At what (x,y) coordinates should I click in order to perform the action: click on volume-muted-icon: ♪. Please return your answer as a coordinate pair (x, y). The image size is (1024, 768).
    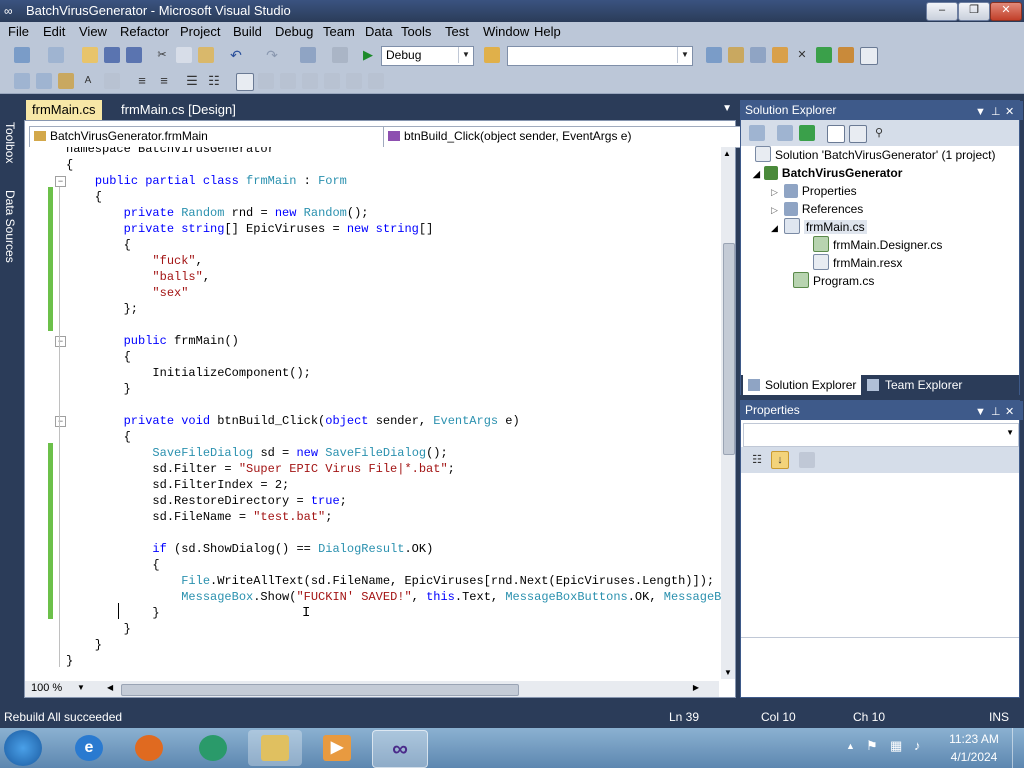
    Looking at the image, I should click on (917, 745).